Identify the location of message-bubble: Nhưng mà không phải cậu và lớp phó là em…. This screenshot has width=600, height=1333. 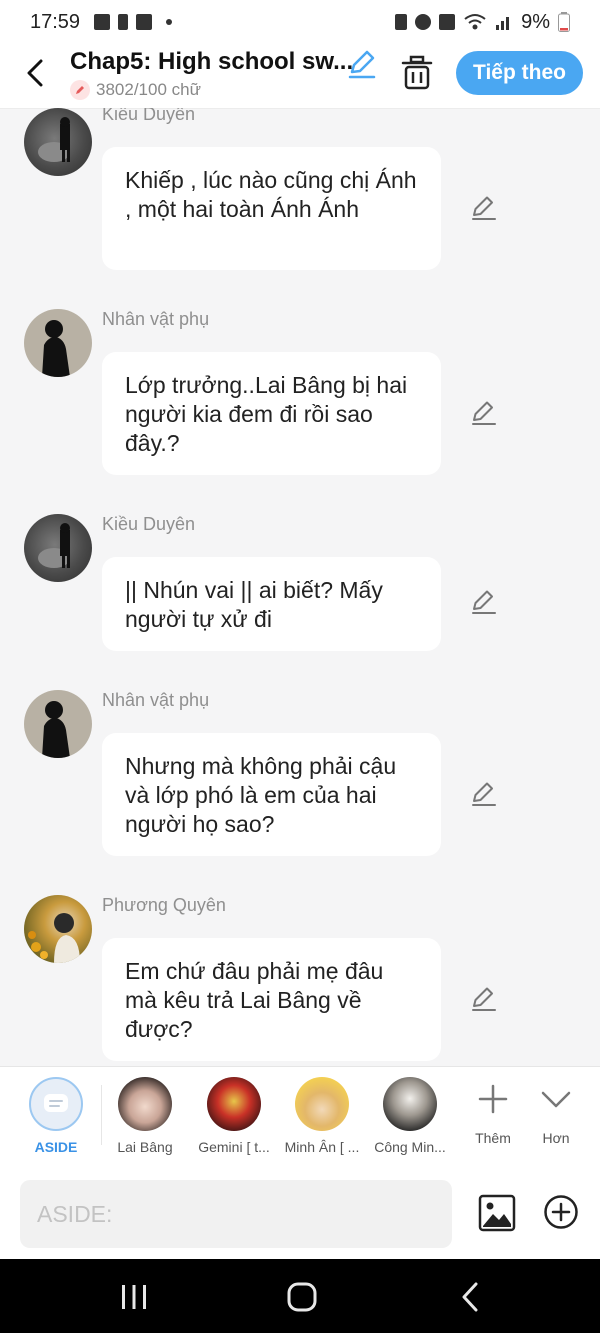
(271, 794).